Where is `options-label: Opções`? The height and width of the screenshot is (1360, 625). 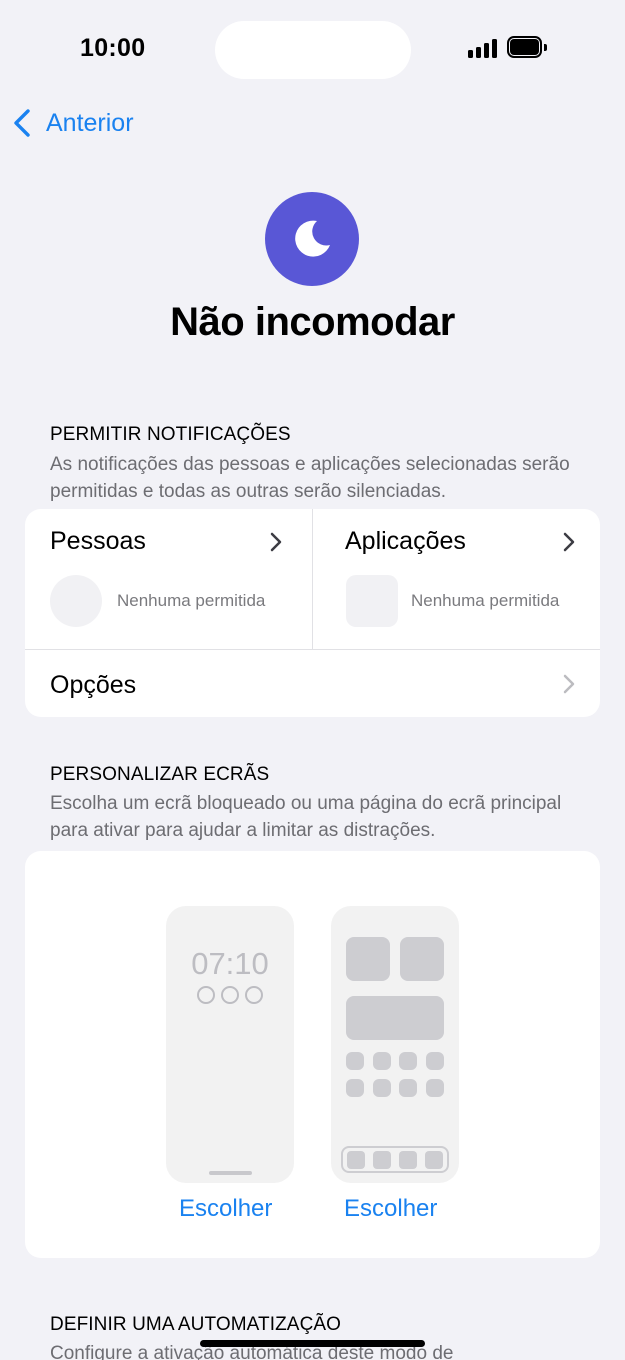
options-label: Opções is located at coordinates (93, 685).